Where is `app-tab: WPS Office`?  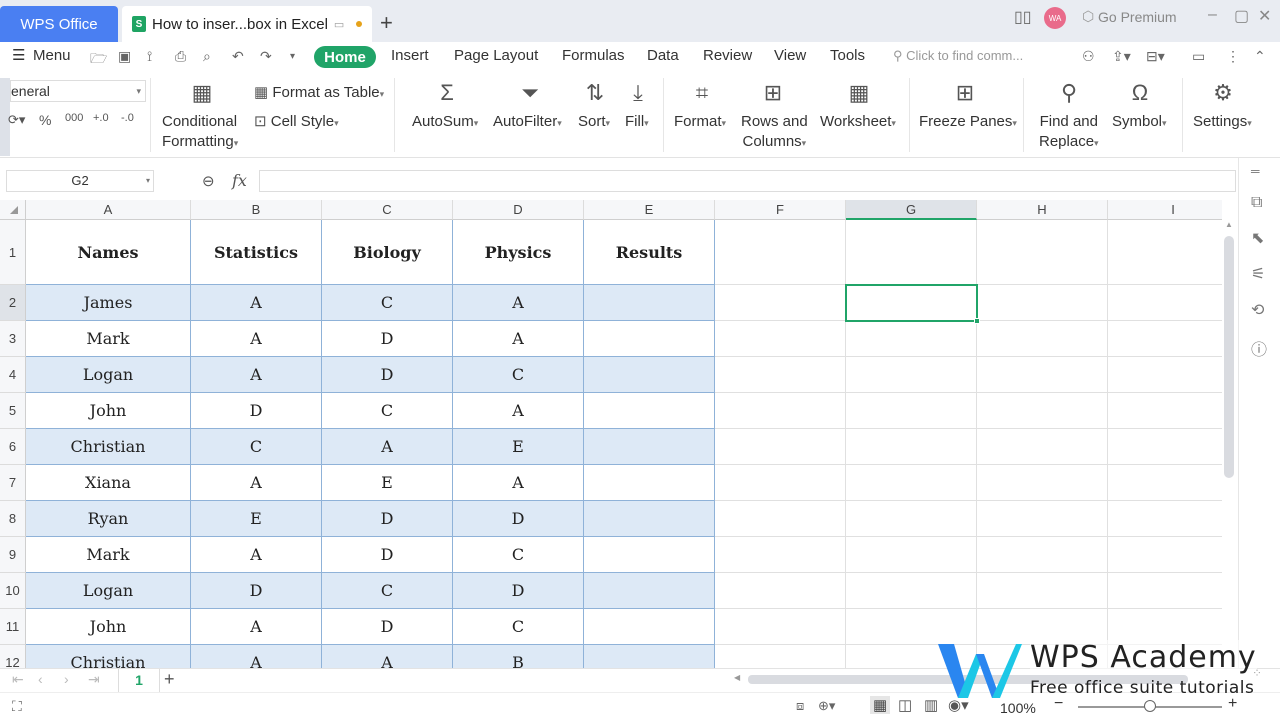
app-tab: WPS Office is located at coordinates (59, 24).